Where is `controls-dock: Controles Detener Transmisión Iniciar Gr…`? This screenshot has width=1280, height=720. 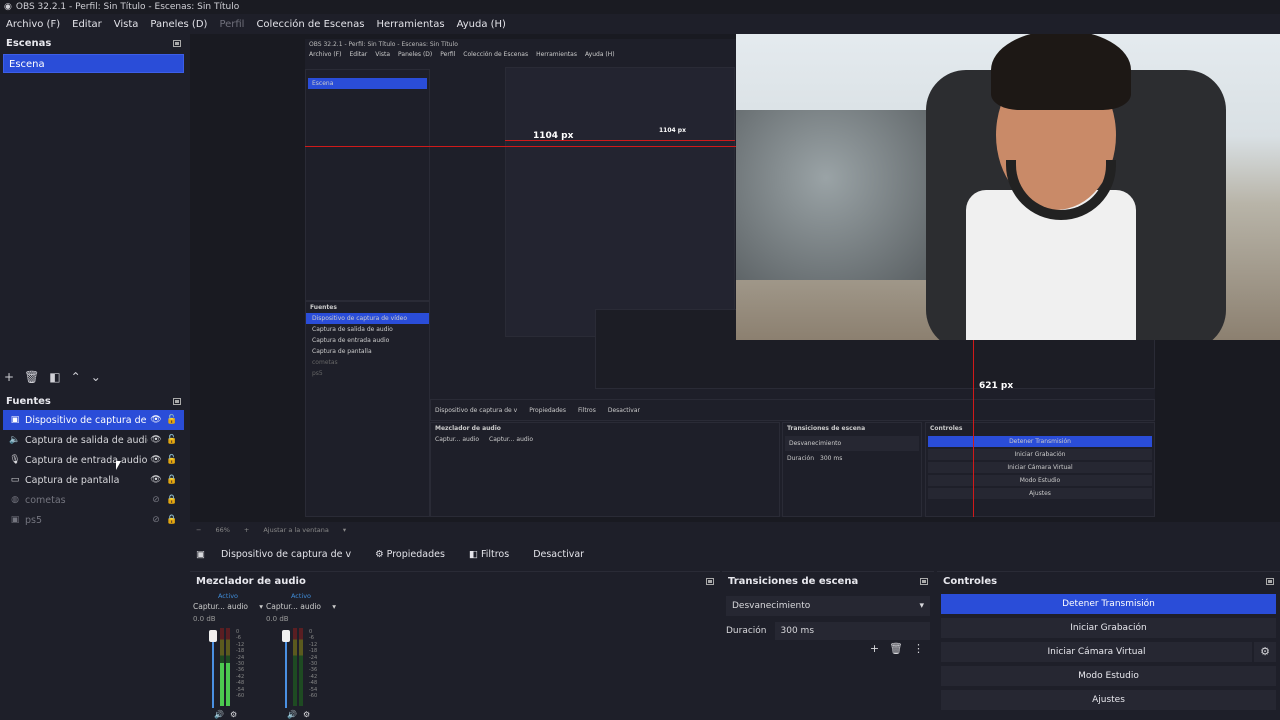
controls-dock: Controles Detener Transmisión Iniciar Gr… is located at coordinates (1108, 645).